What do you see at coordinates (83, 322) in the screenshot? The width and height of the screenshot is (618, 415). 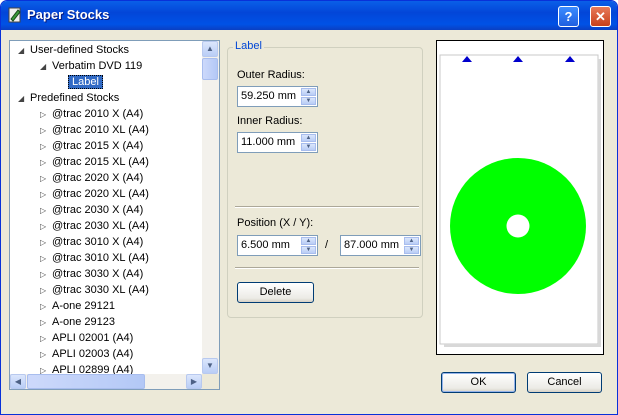 I see `tree-node-label: A-one 29123` at bounding box center [83, 322].